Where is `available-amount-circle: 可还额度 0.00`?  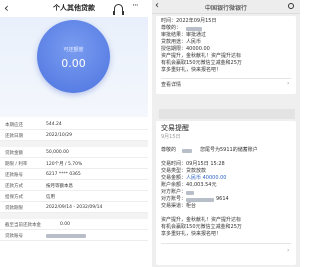
available-amount-circle: 可还额度 0.00 is located at coordinates (73, 56).